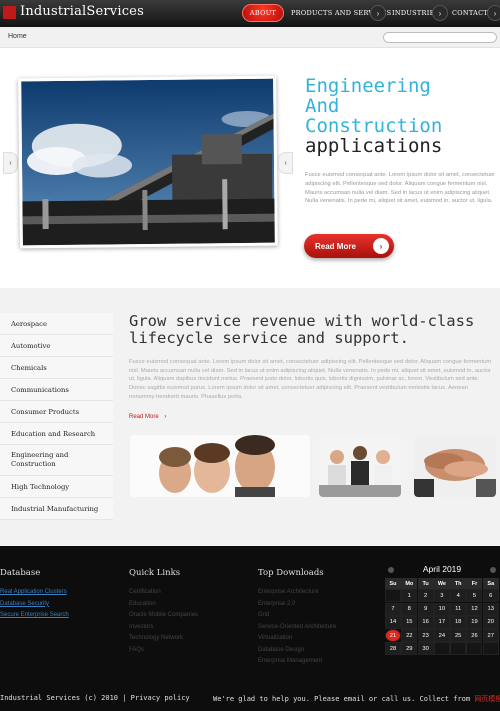 This screenshot has width=500, height=711. I want to click on calendar-day: 24, so click(441, 636).